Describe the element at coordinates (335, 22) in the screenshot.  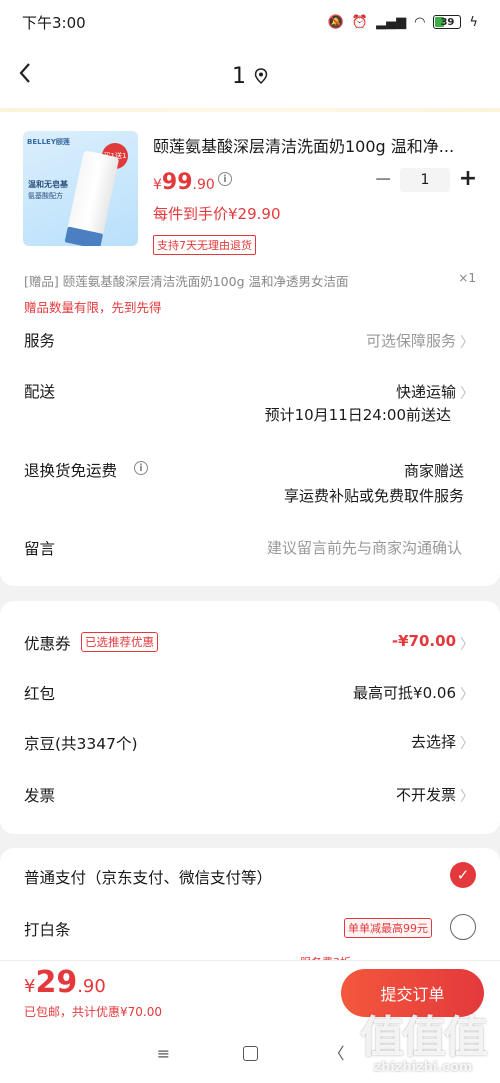
I see `mute-icon: 🔕` at that location.